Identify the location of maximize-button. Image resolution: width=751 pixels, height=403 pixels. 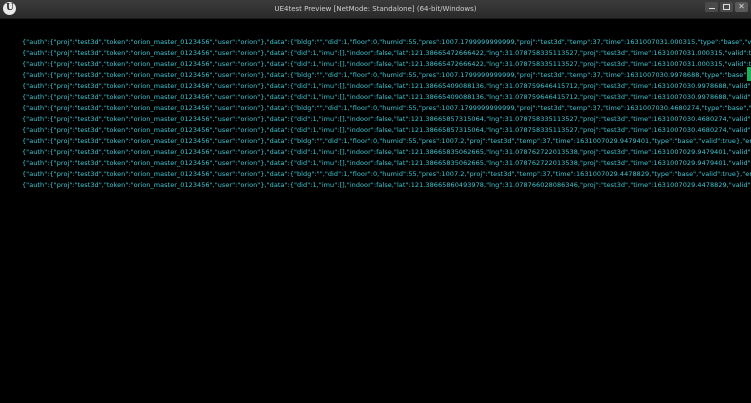
(726, 7).